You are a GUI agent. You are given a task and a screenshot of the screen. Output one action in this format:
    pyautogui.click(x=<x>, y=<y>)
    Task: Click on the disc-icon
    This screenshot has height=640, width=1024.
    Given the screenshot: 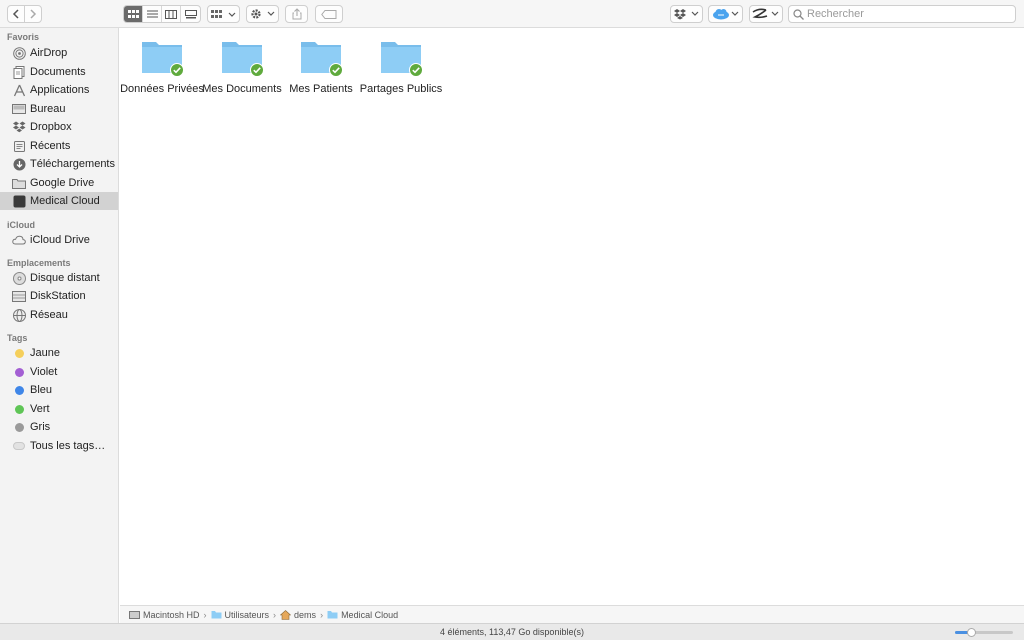 What is the action you would take?
    pyautogui.click(x=19, y=278)
    